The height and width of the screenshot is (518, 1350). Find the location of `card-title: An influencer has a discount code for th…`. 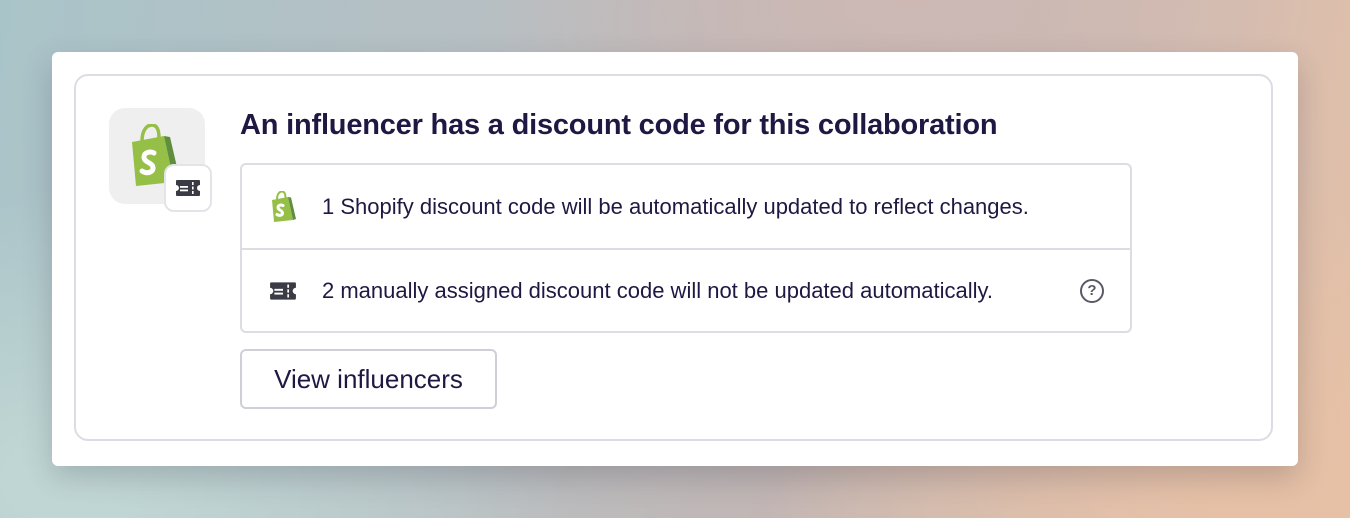

card-title: An influencer has a discount code for th… is located at coordinates (619, 125).